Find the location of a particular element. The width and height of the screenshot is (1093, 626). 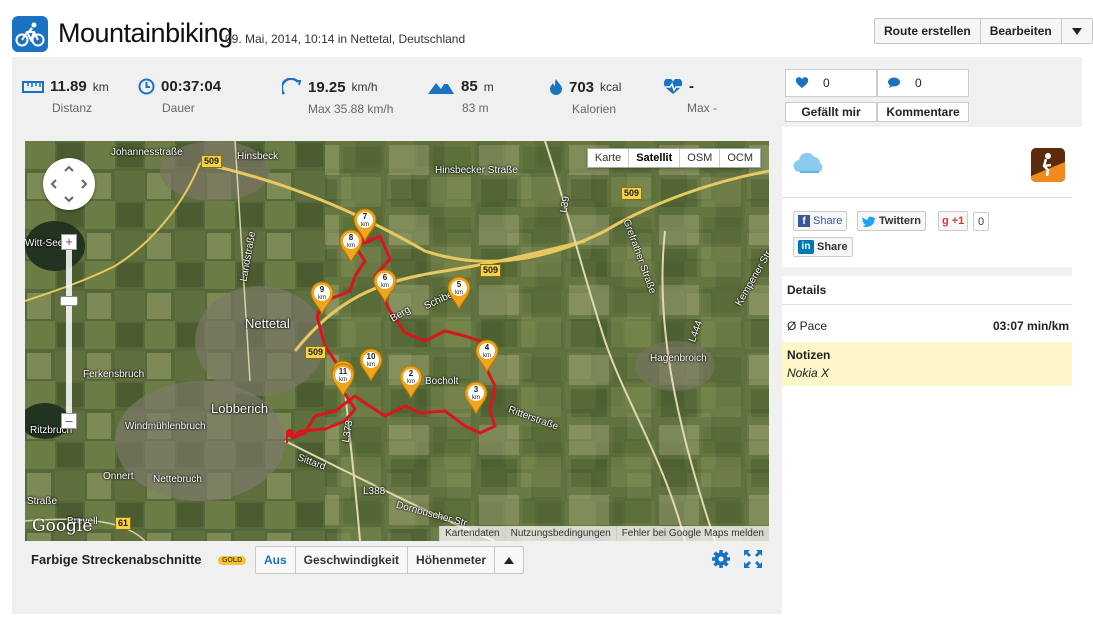

km-number: 11 is located at coordinates (343, 371).